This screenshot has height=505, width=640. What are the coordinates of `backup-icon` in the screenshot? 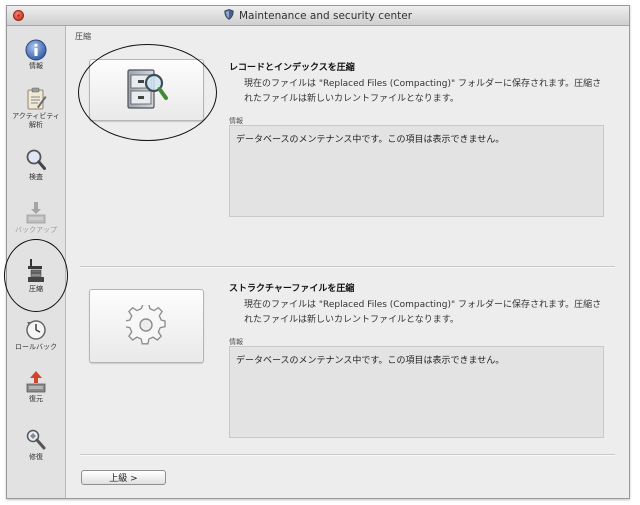 It's located at (36, 213).